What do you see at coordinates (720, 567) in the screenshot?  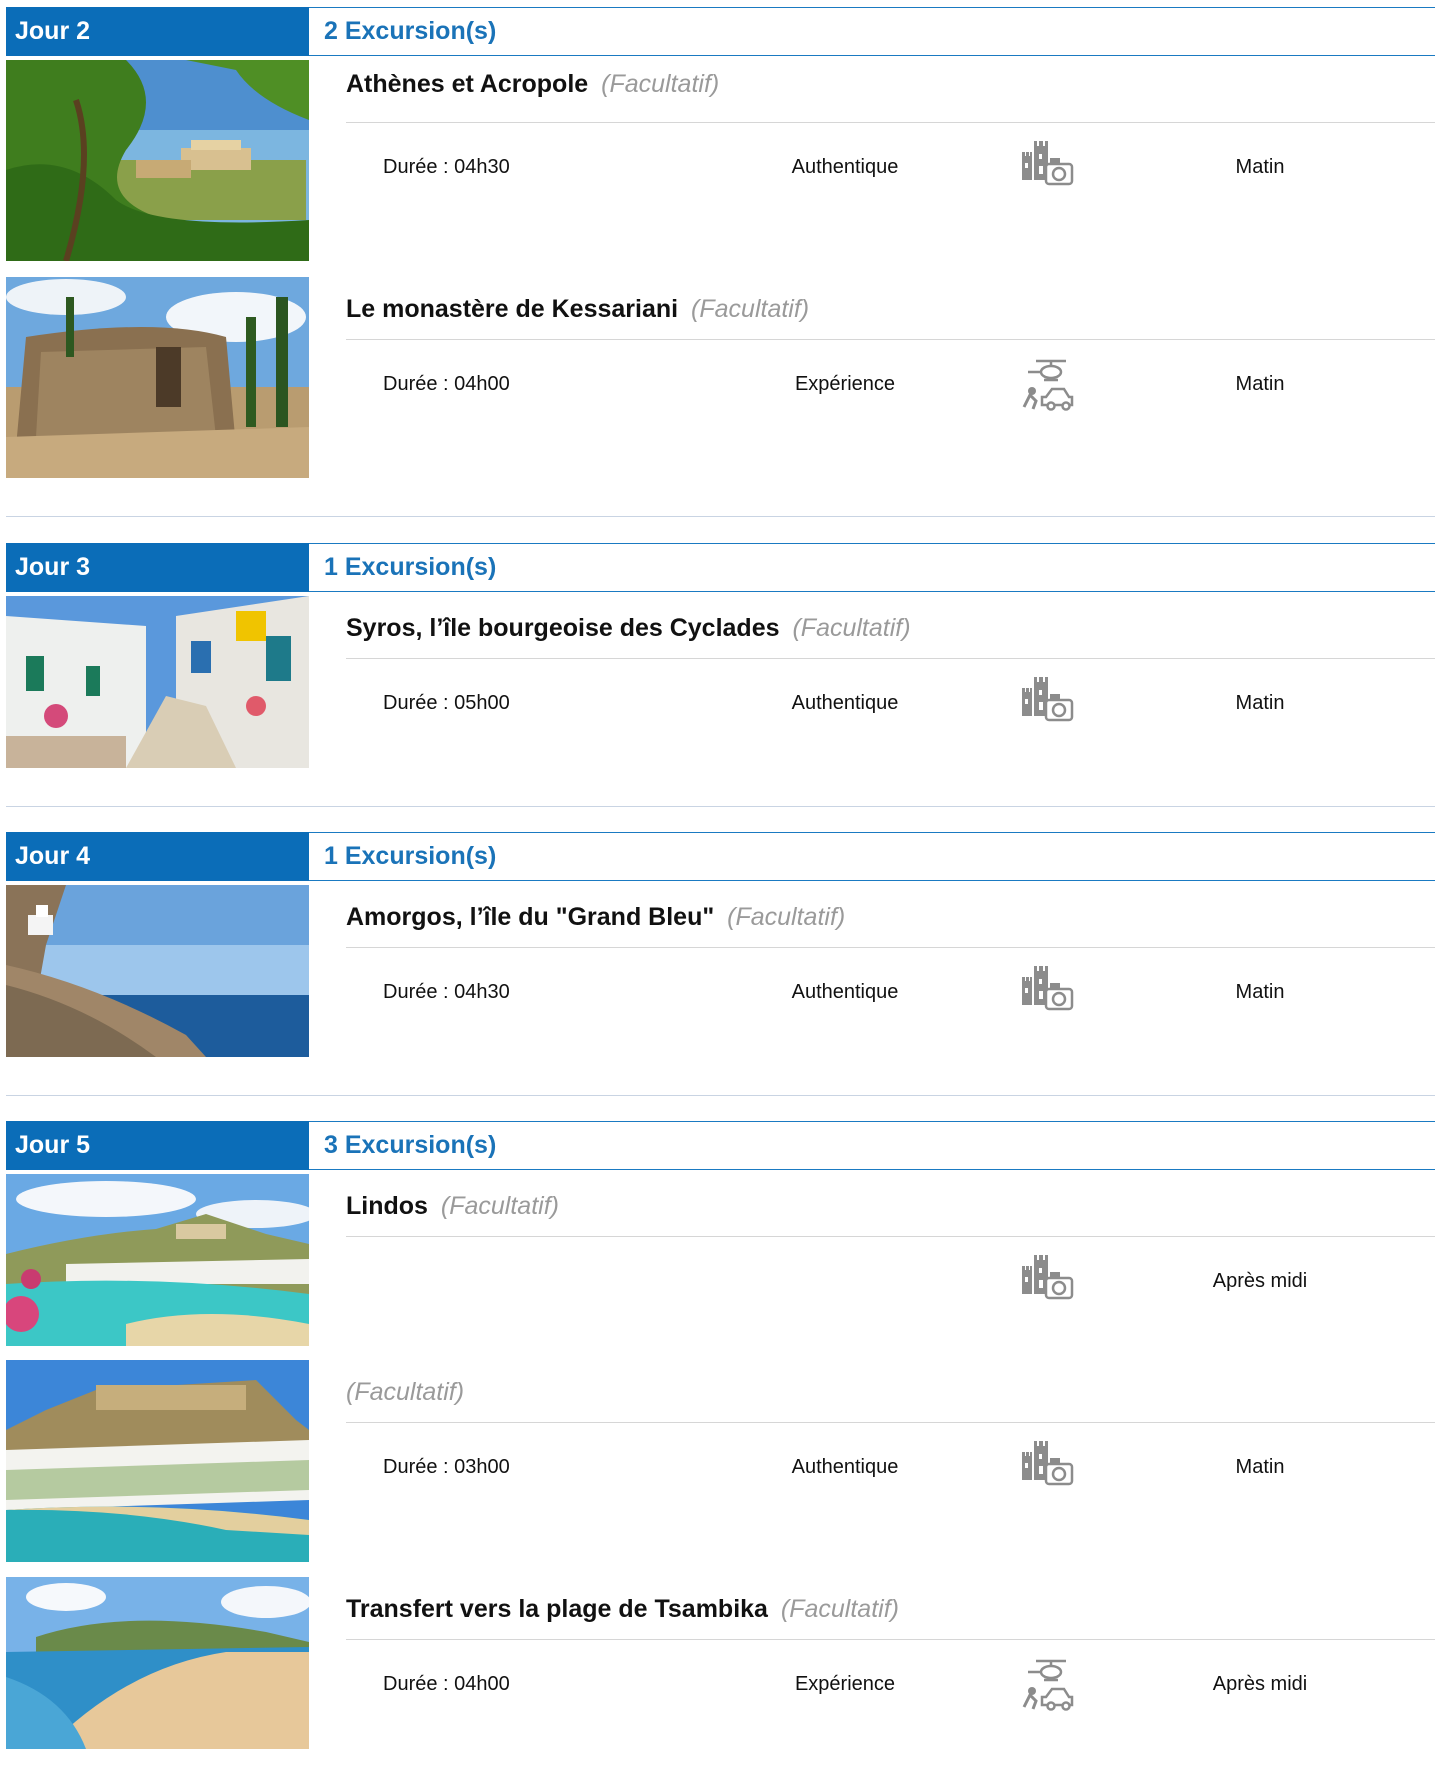 I see `day-header: Jour 3 1 Excursion(s)` at bounding box center [720, 567].